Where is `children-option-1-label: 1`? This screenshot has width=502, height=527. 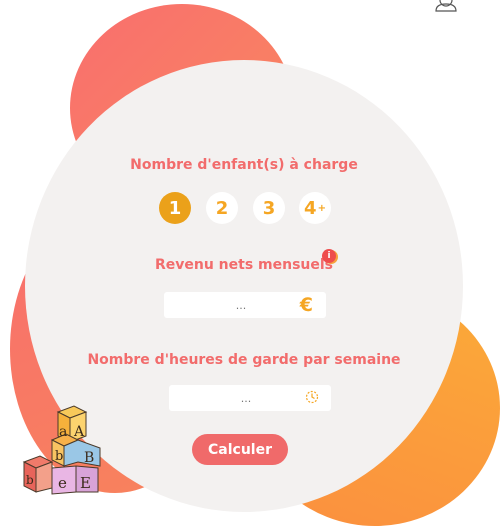 children-option-1-label: 1 is located at coordinates (175, 208).